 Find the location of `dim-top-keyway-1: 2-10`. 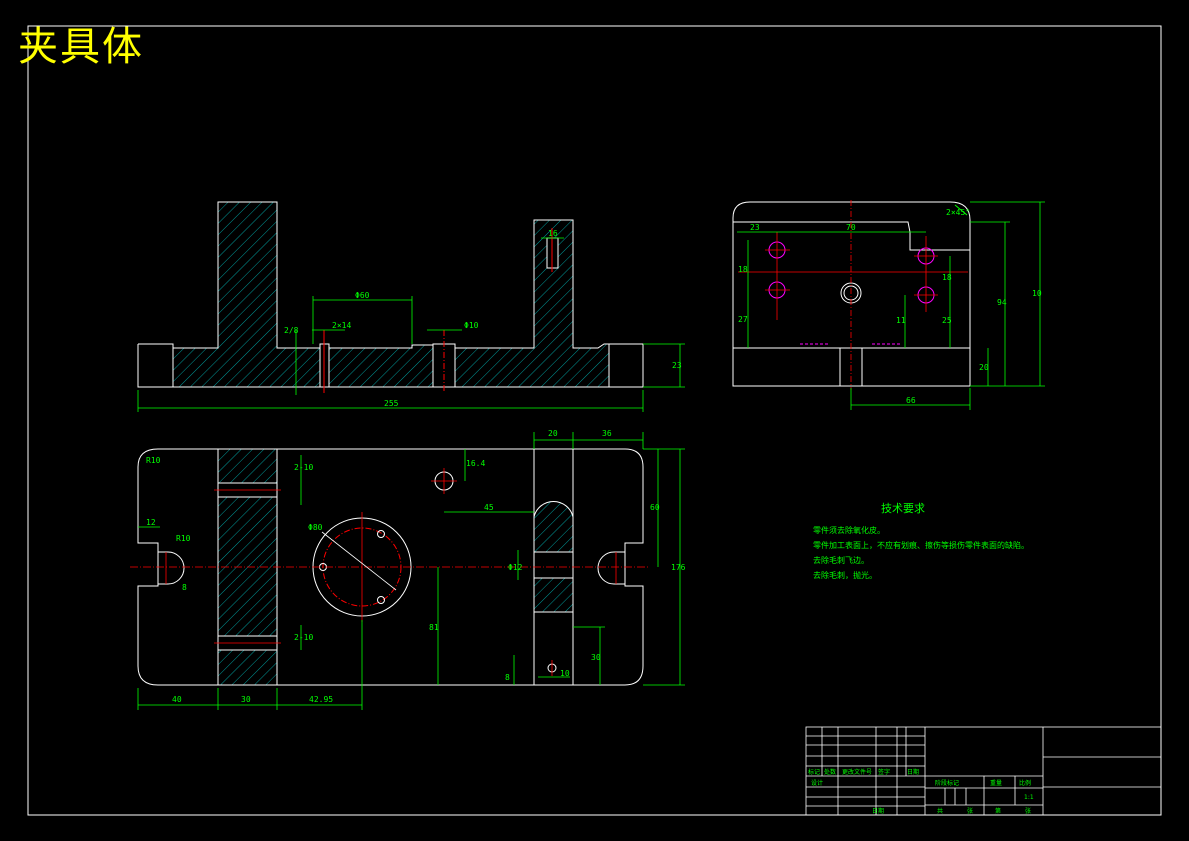

dim-top-keyway-1: 2-10 is located at coordinates (303, 467).